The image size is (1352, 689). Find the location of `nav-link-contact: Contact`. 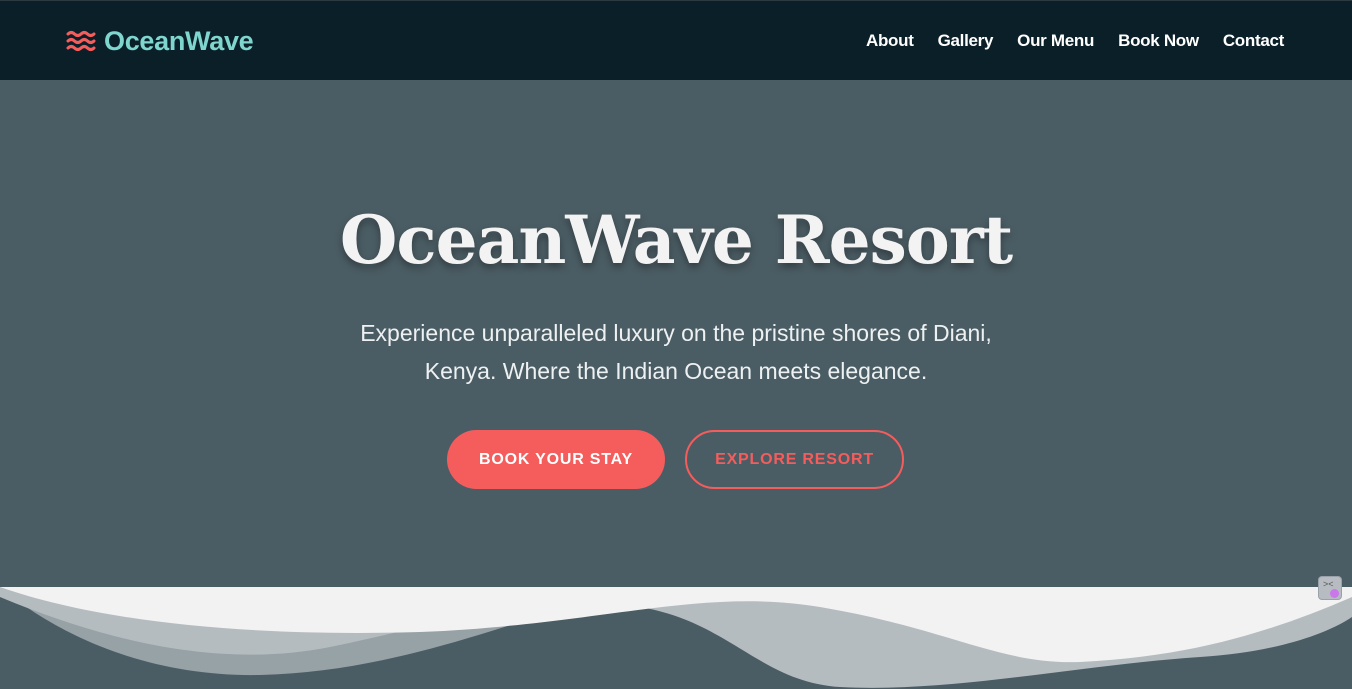

nav-link-contact: Contact is located at coordinates (1253, 41).